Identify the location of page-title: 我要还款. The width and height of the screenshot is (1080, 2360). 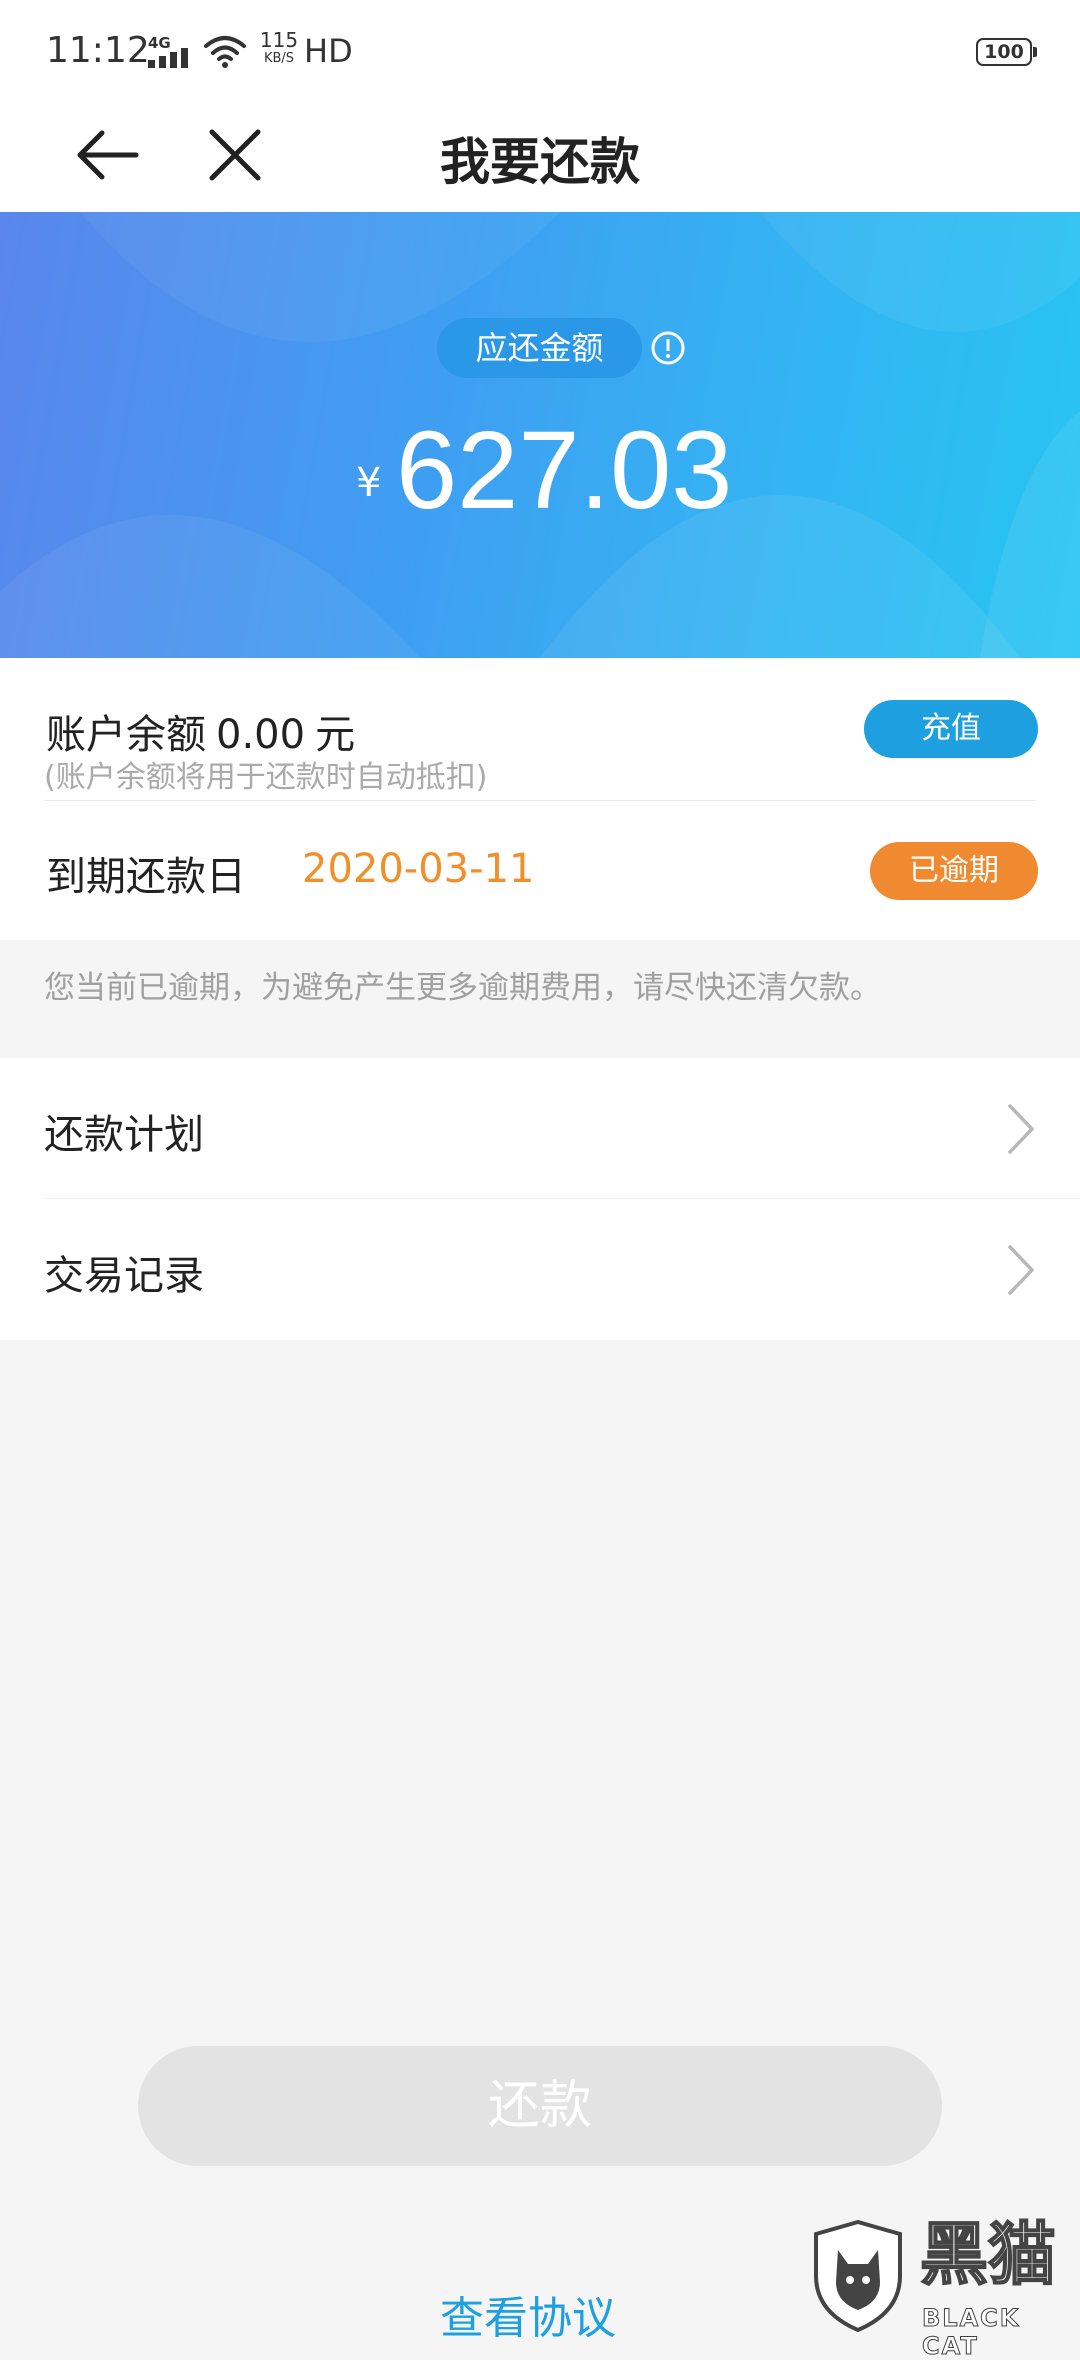
(540, 162).